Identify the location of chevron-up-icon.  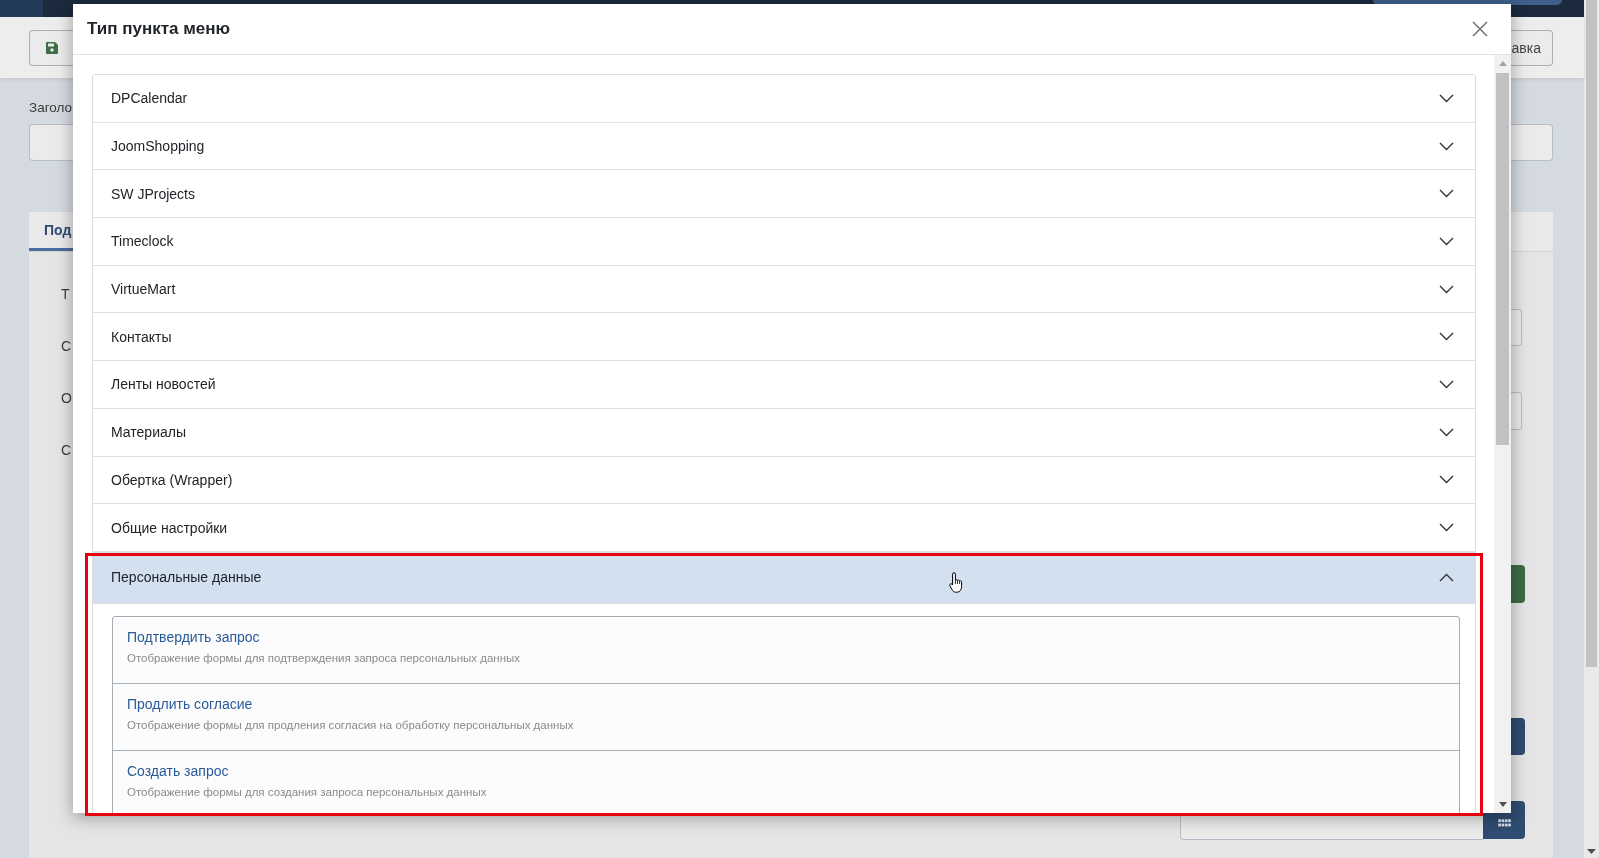
(1446, 577).